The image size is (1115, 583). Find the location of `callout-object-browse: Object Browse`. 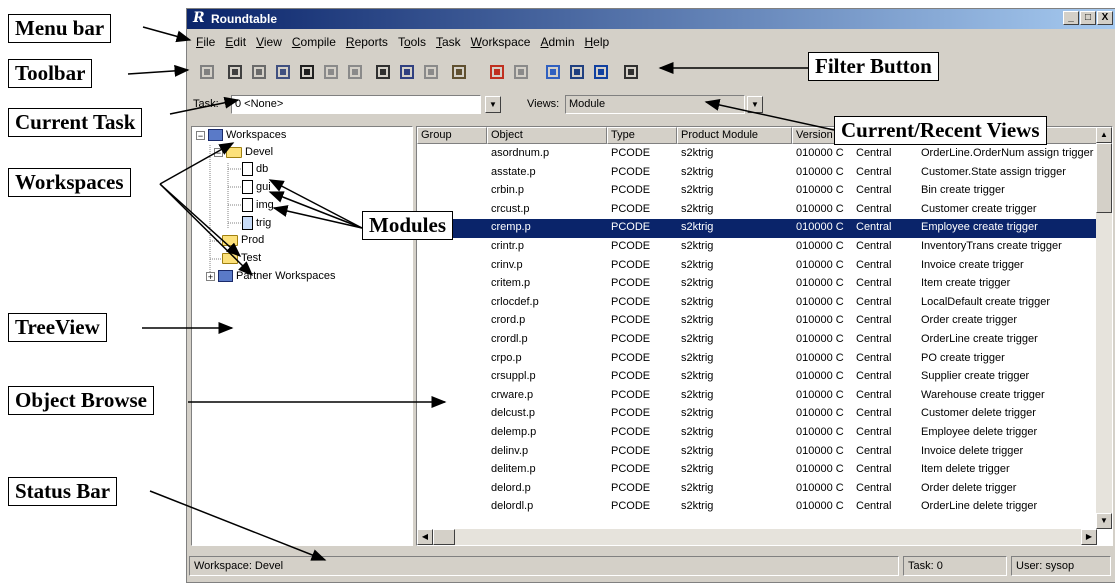

callout-object-browse: Object Browse is located at coordinates (81, 400).